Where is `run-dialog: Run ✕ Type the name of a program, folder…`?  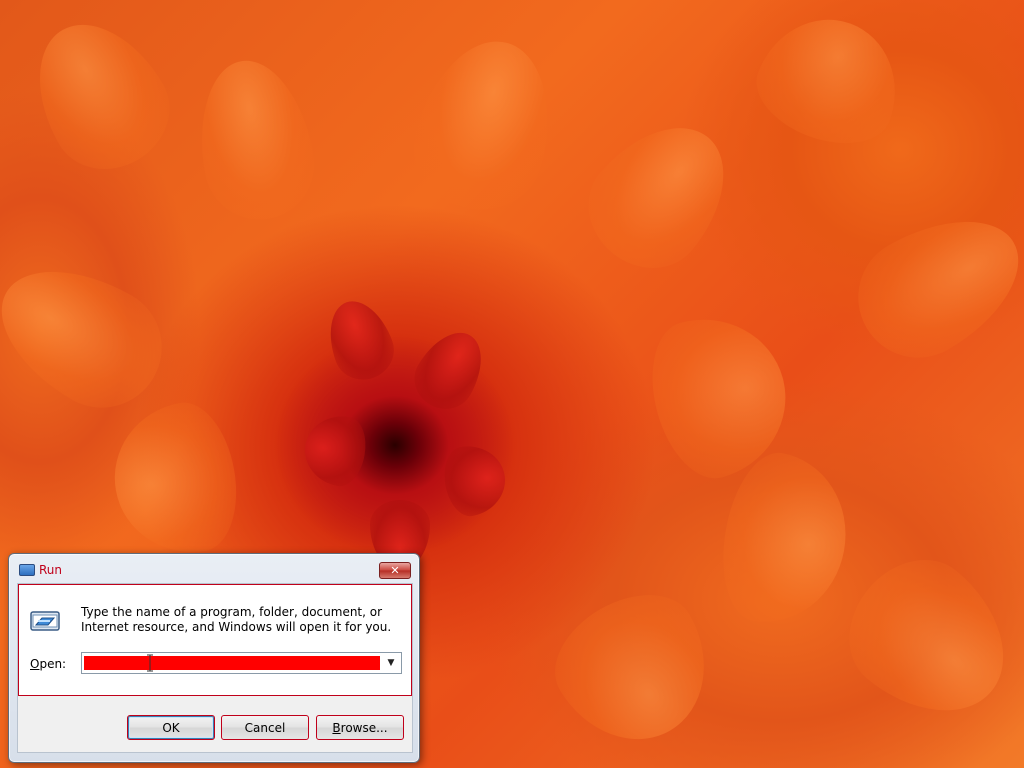 run-dialog: Run ✕ Type the name of a program, folder… is located at coordinates (214, 658).